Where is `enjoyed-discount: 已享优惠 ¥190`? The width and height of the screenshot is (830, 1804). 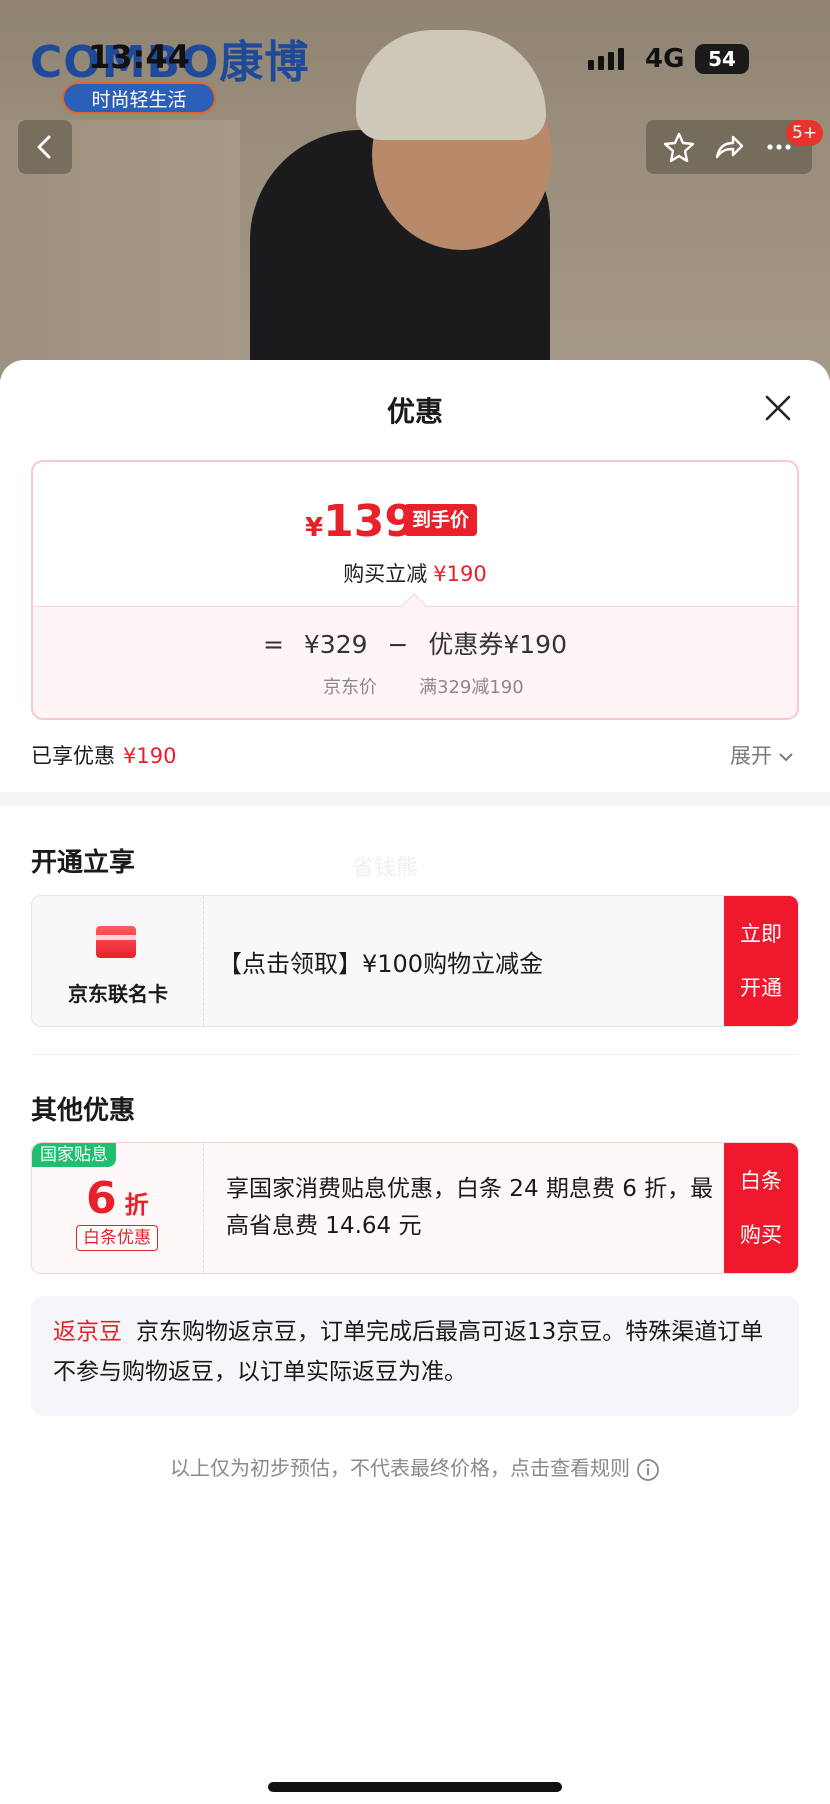
enjoyed-discount: 已享优惠 ¥190 is located at coordinates (103, 755).